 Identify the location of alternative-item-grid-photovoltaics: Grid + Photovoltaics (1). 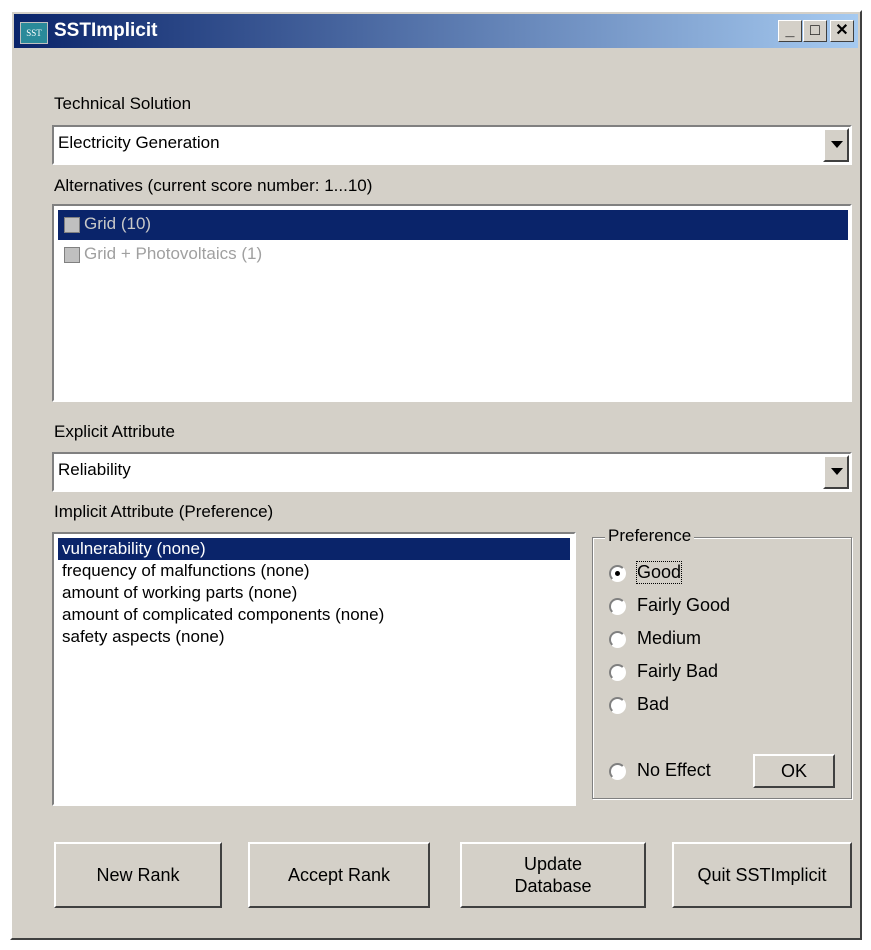
(453, 255).